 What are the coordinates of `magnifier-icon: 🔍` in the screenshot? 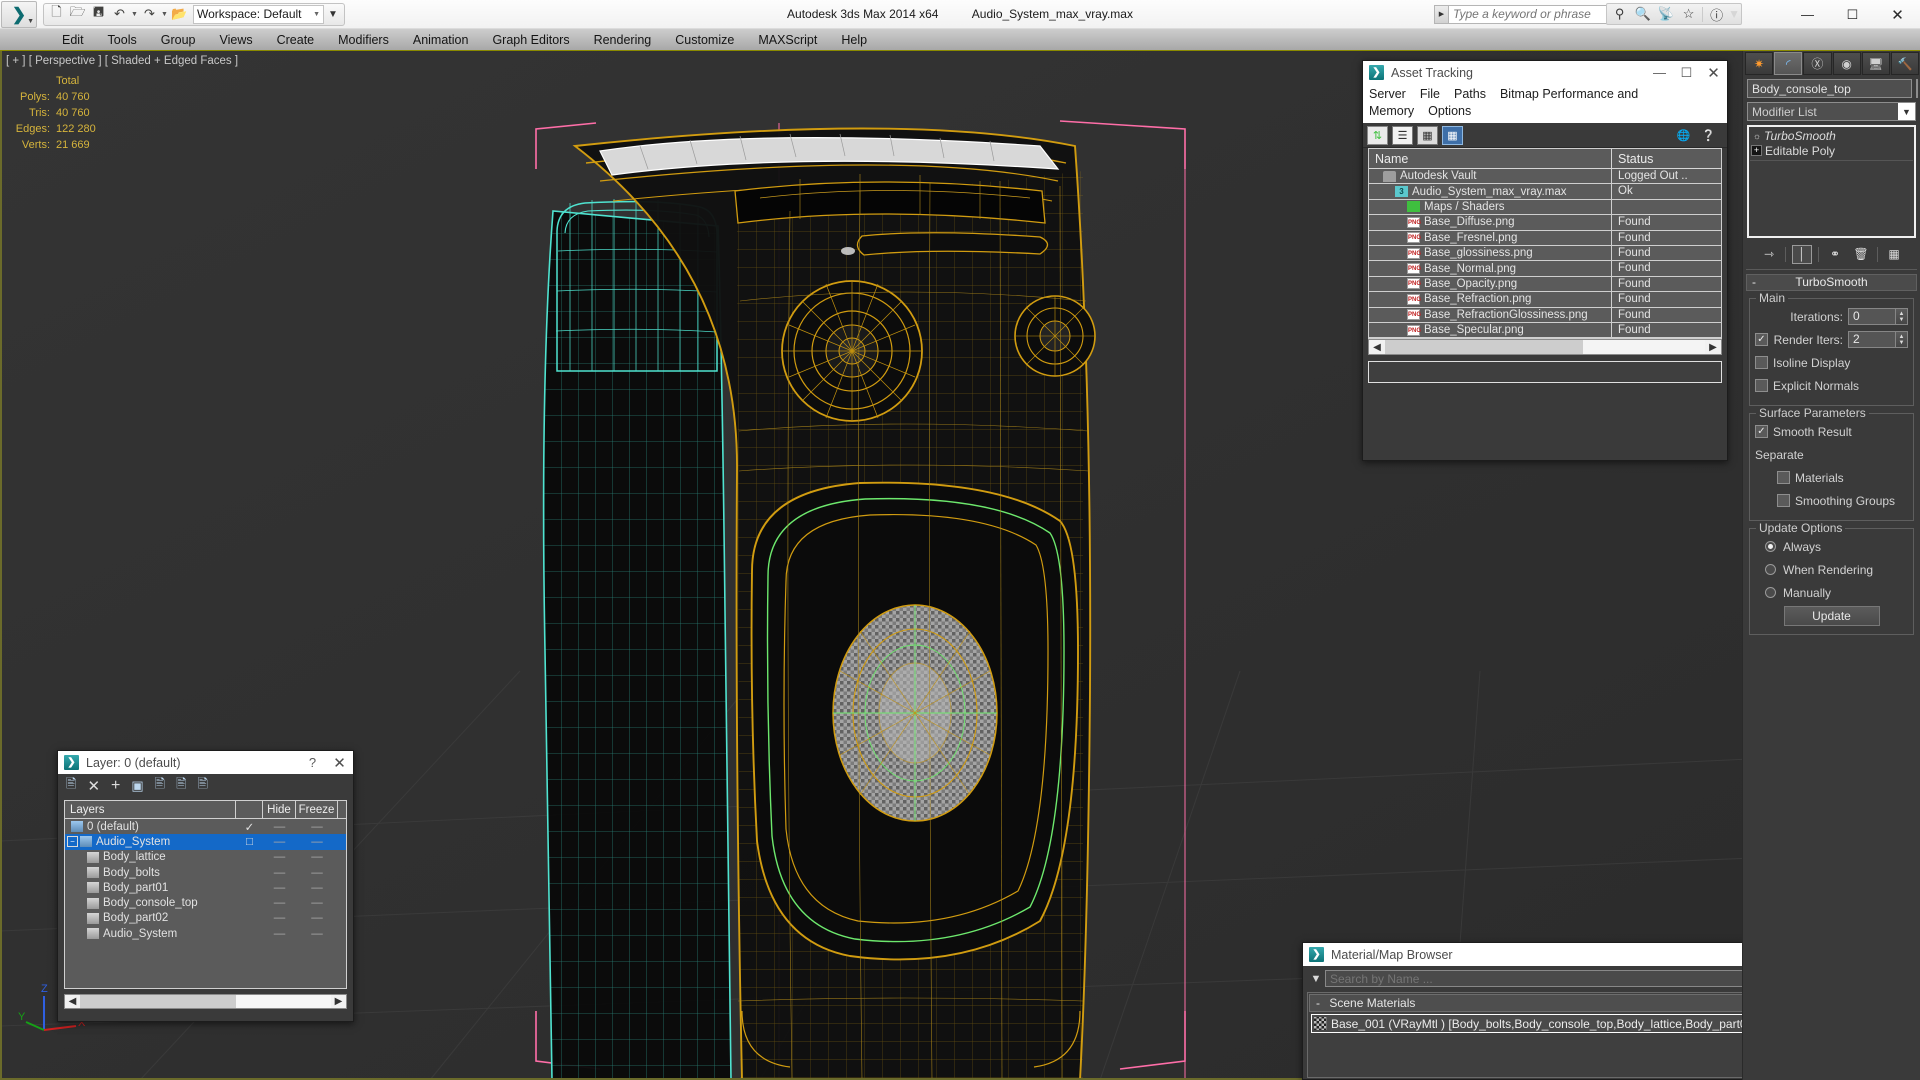 It's located at (1642, 14).